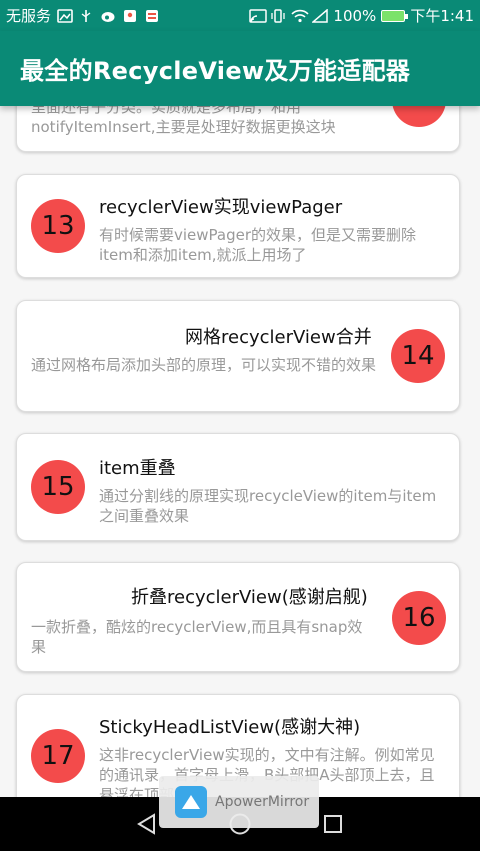 The height and width of the screenshot is (851, 480). I want to click on item-title: 网格recyclerView合并, so click(278, 337).